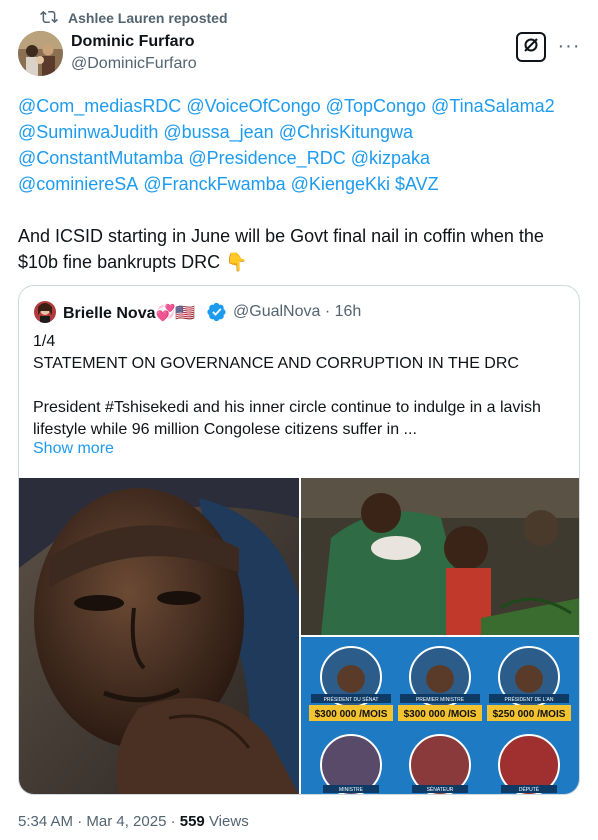  I want to click on mention-link: @kizpaka, so click(390, 158).